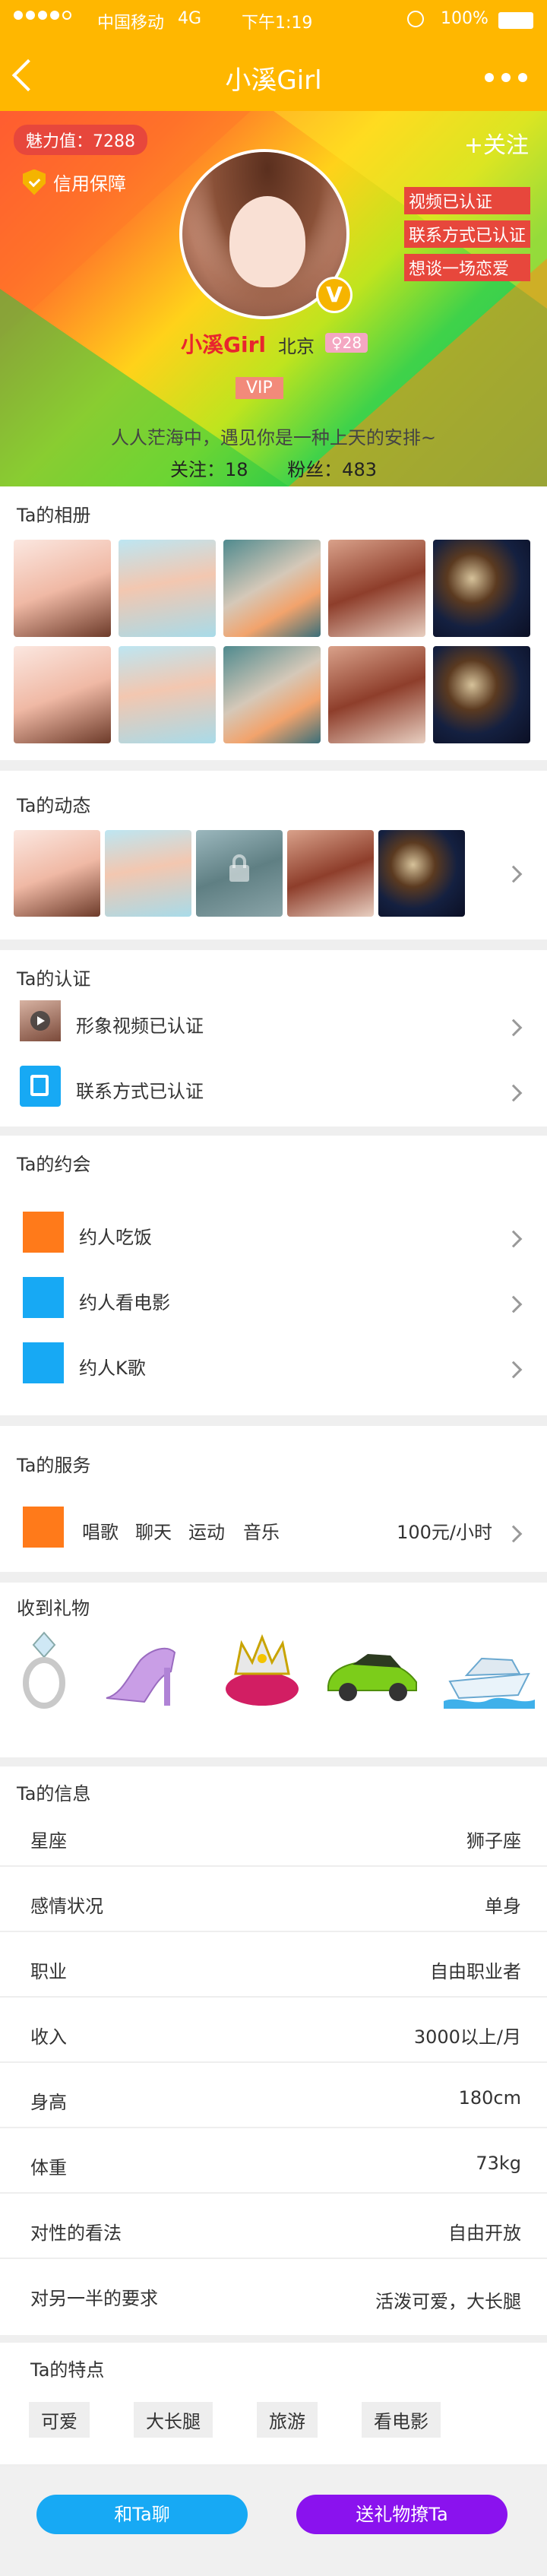 The image size is (547, 2576). I want to click on trait-chip: 大长腿, so click(173, 2420).